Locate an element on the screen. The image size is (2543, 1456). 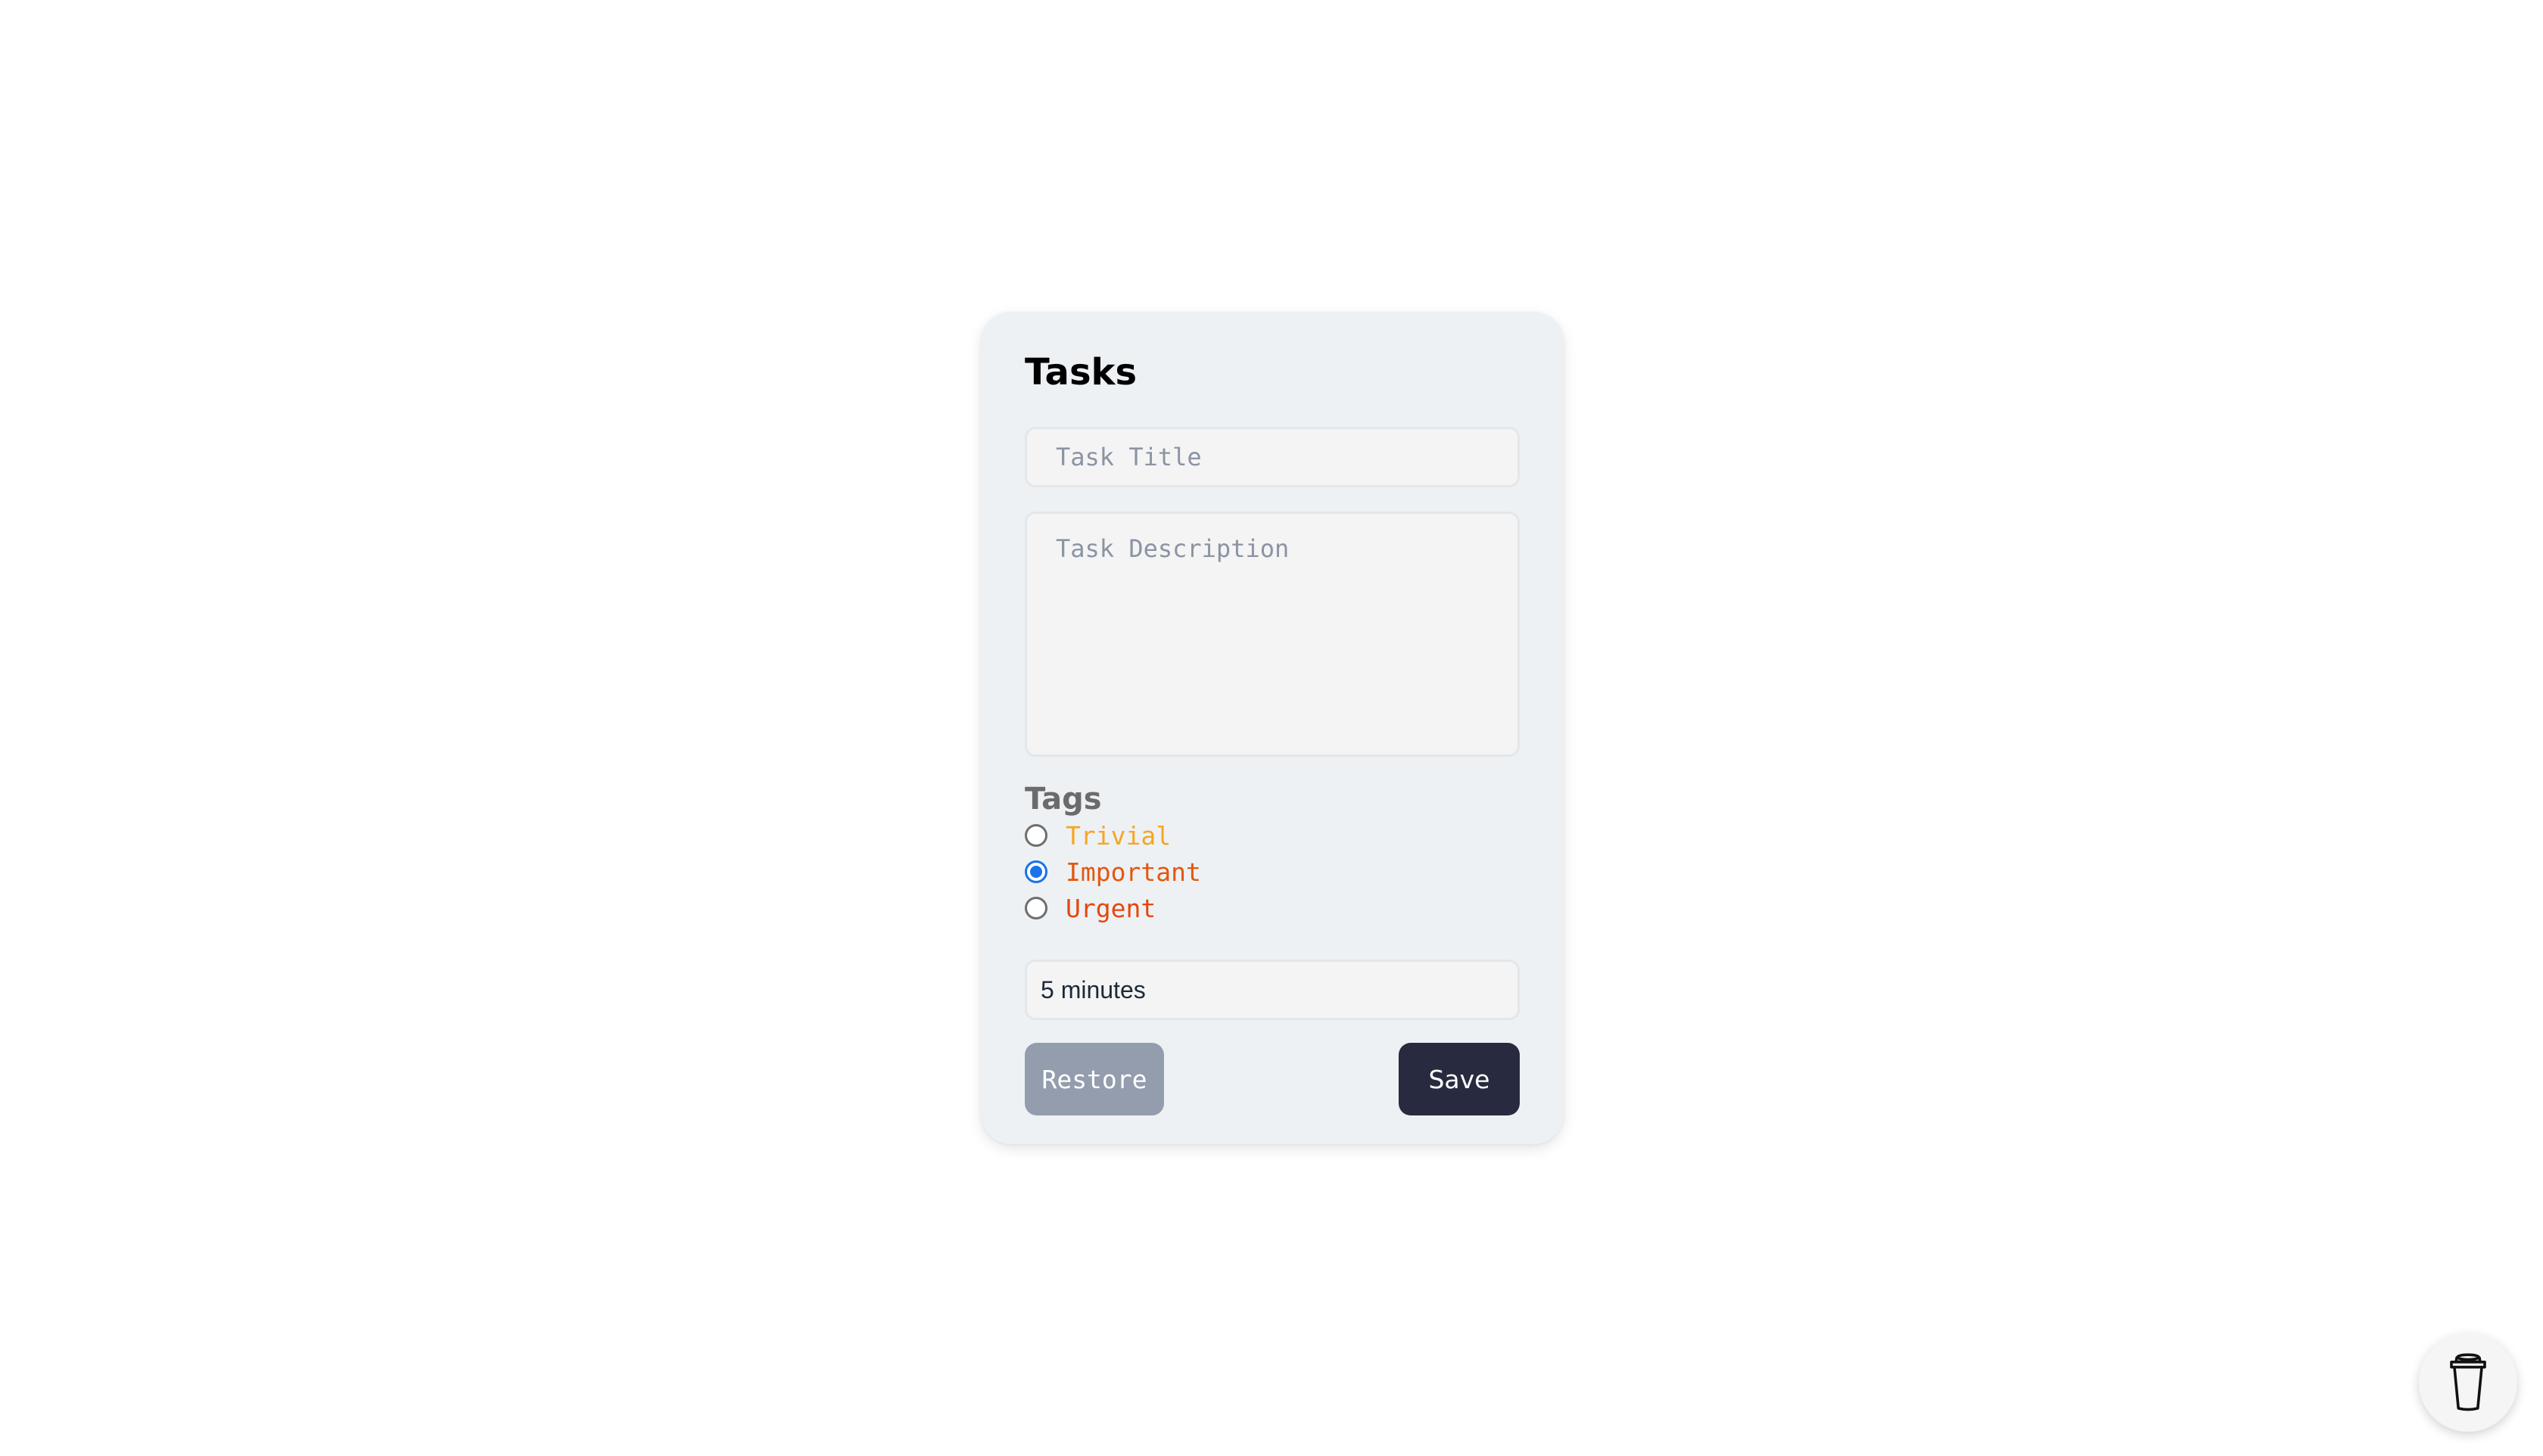
task-title-input is located at coordinates (1272, 457).